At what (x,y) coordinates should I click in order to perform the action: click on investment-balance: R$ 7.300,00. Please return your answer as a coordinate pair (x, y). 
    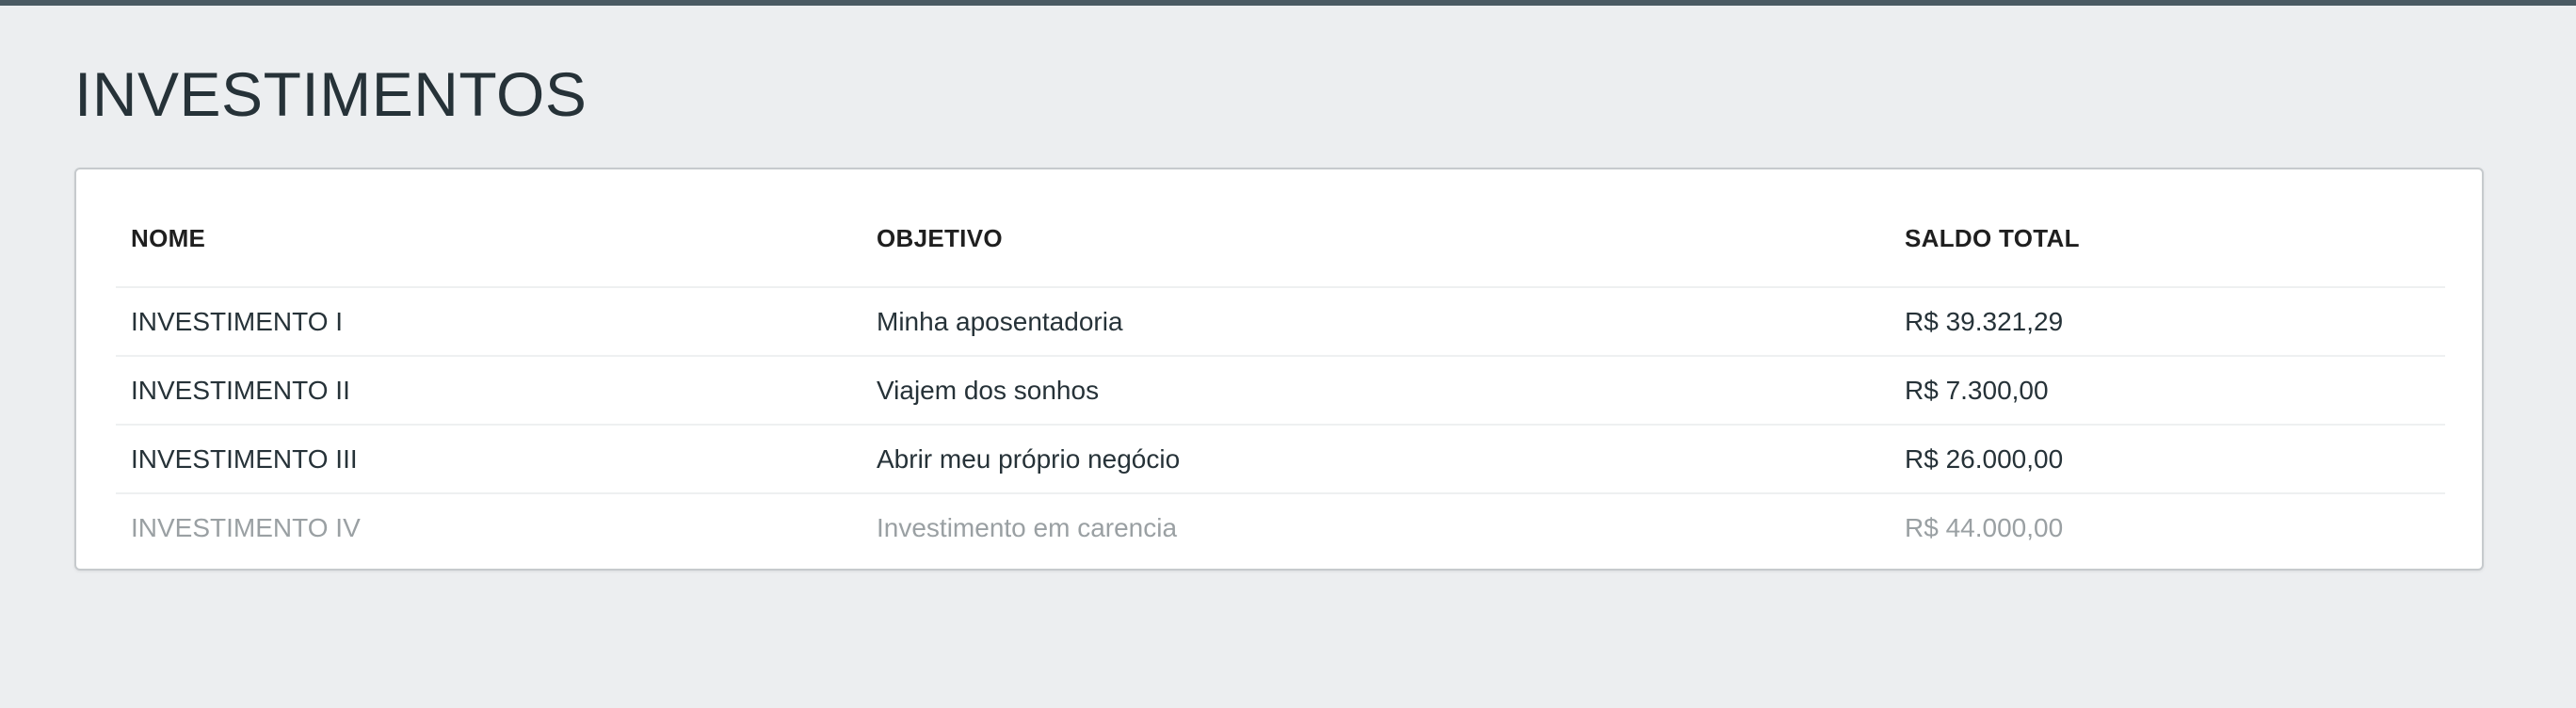
    Looking at the image, I should click on (2167, 390).